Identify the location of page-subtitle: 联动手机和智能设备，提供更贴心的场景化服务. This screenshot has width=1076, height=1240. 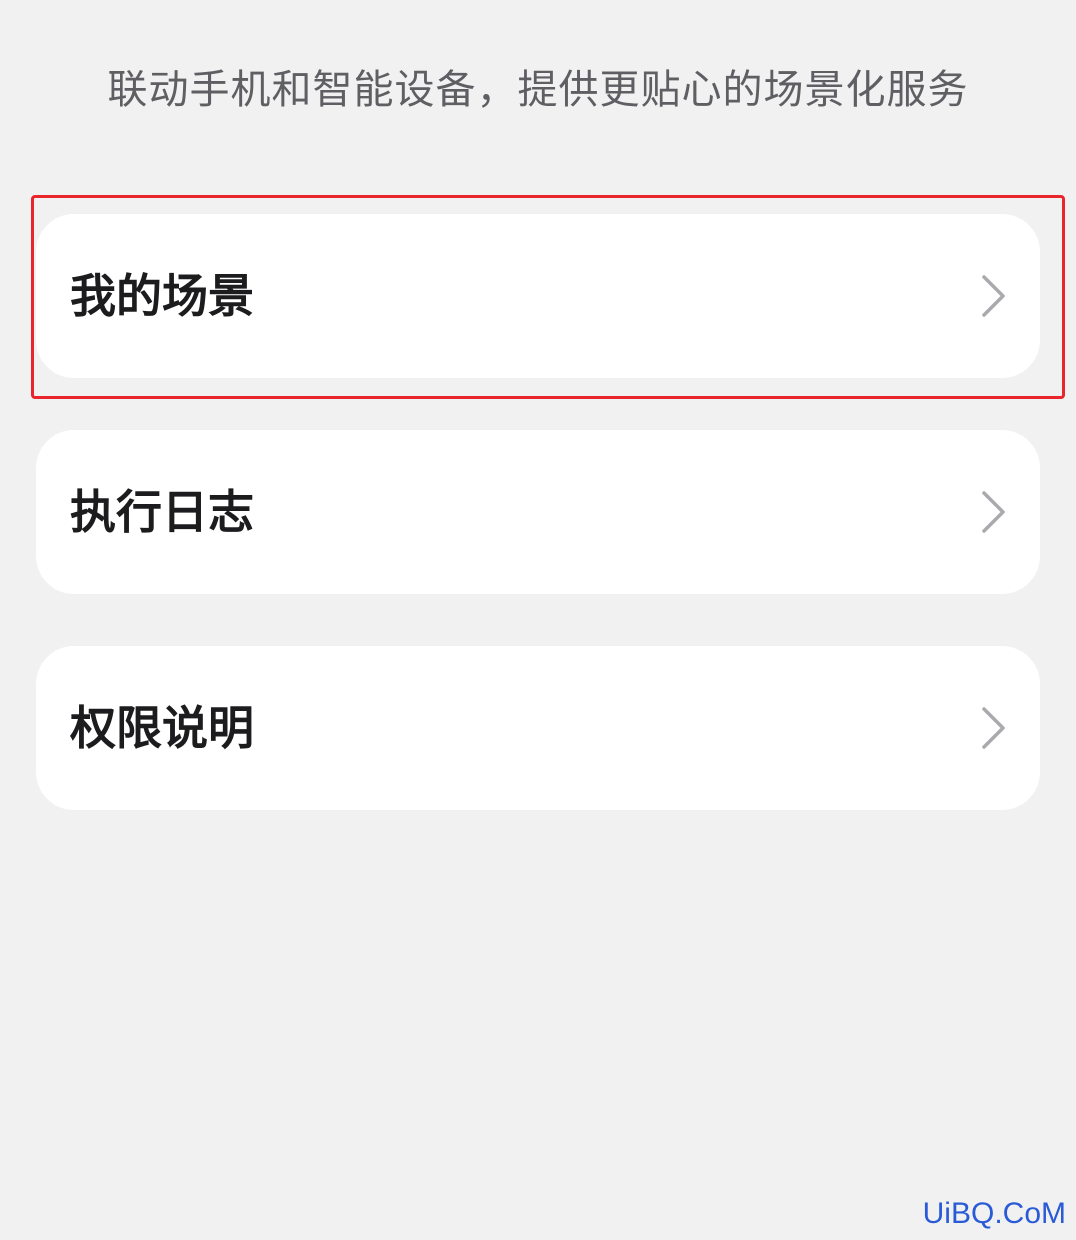
(538, 90).